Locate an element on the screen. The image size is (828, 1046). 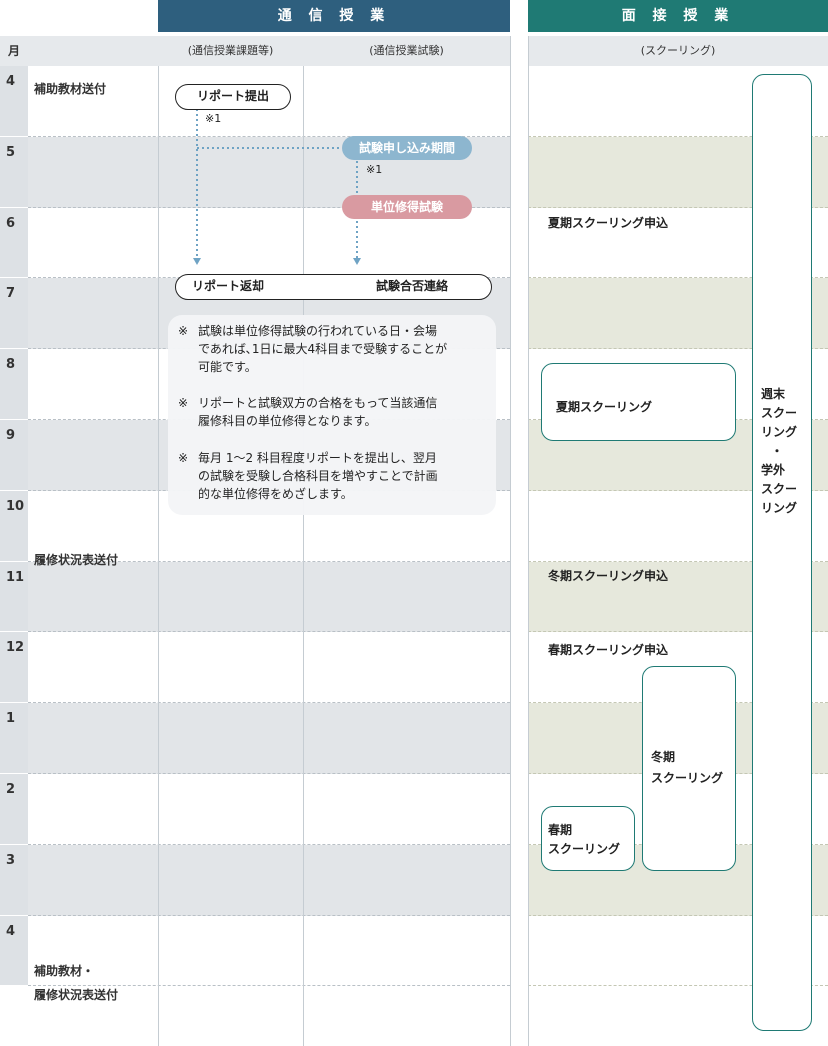
report-submit-pill: リポート提出 is located at coordinates (233, 97).